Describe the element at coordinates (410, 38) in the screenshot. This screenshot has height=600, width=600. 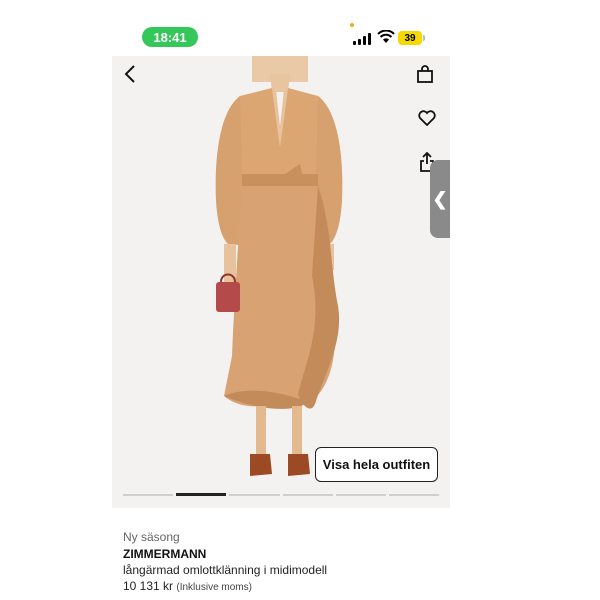
I see `battery-icon: 39` at that location.